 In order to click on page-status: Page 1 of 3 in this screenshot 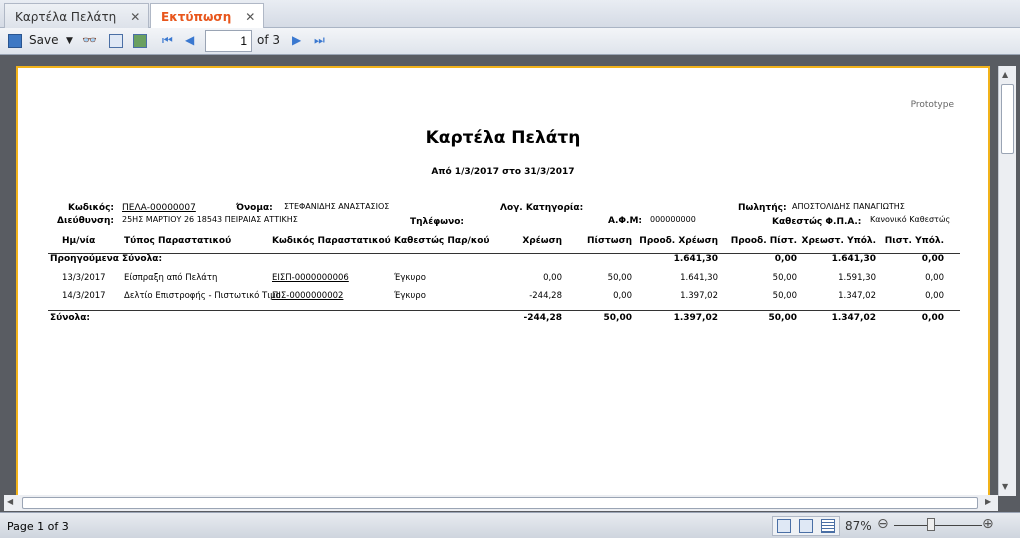, I will do `click(38, 526)`.